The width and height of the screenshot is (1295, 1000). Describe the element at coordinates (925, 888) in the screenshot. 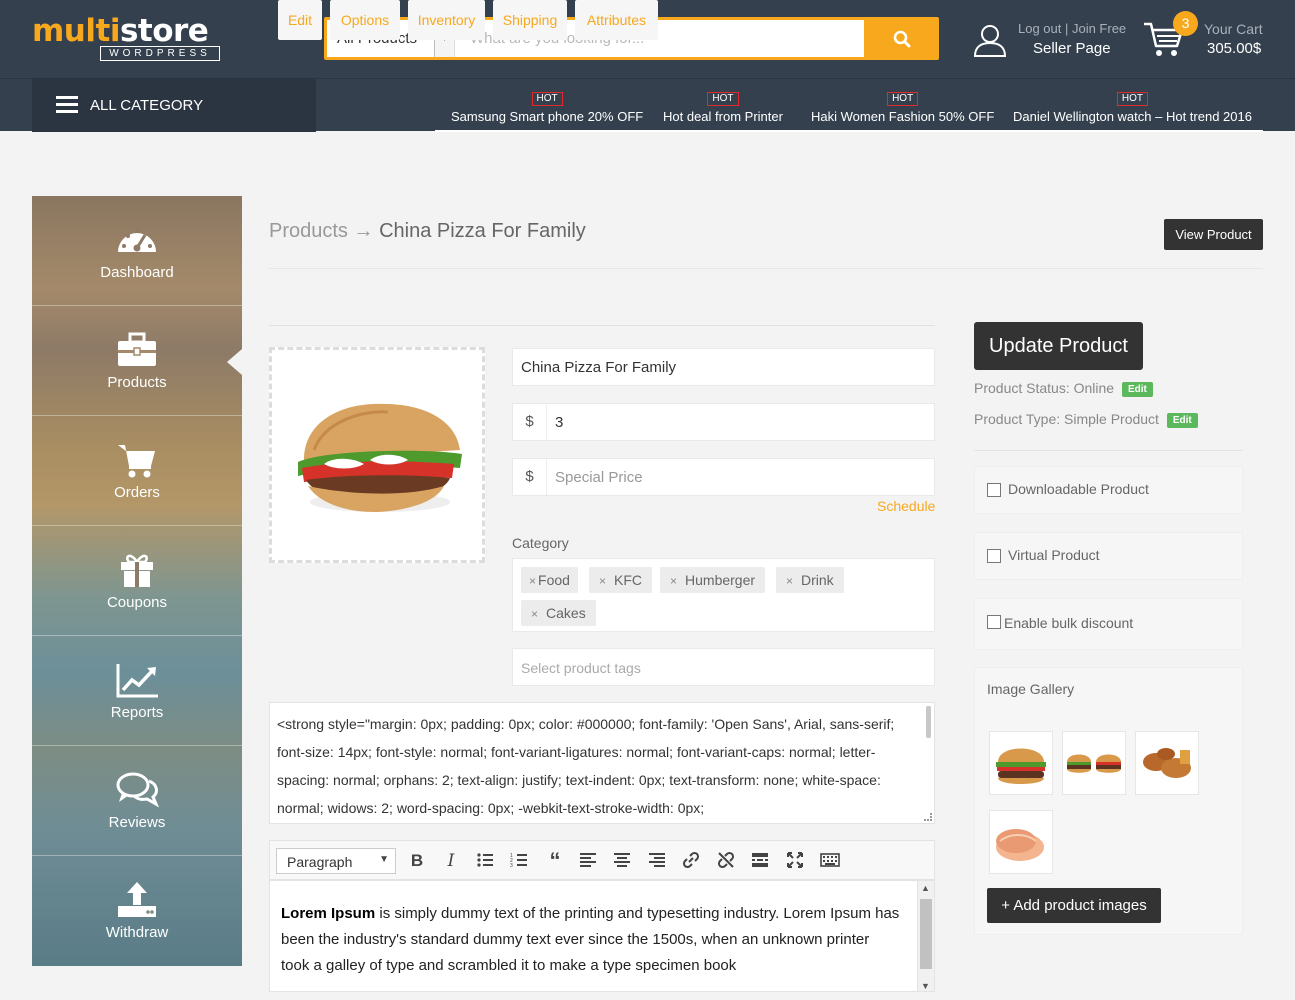

I see `scroll-up-icon: ▲` at that location.